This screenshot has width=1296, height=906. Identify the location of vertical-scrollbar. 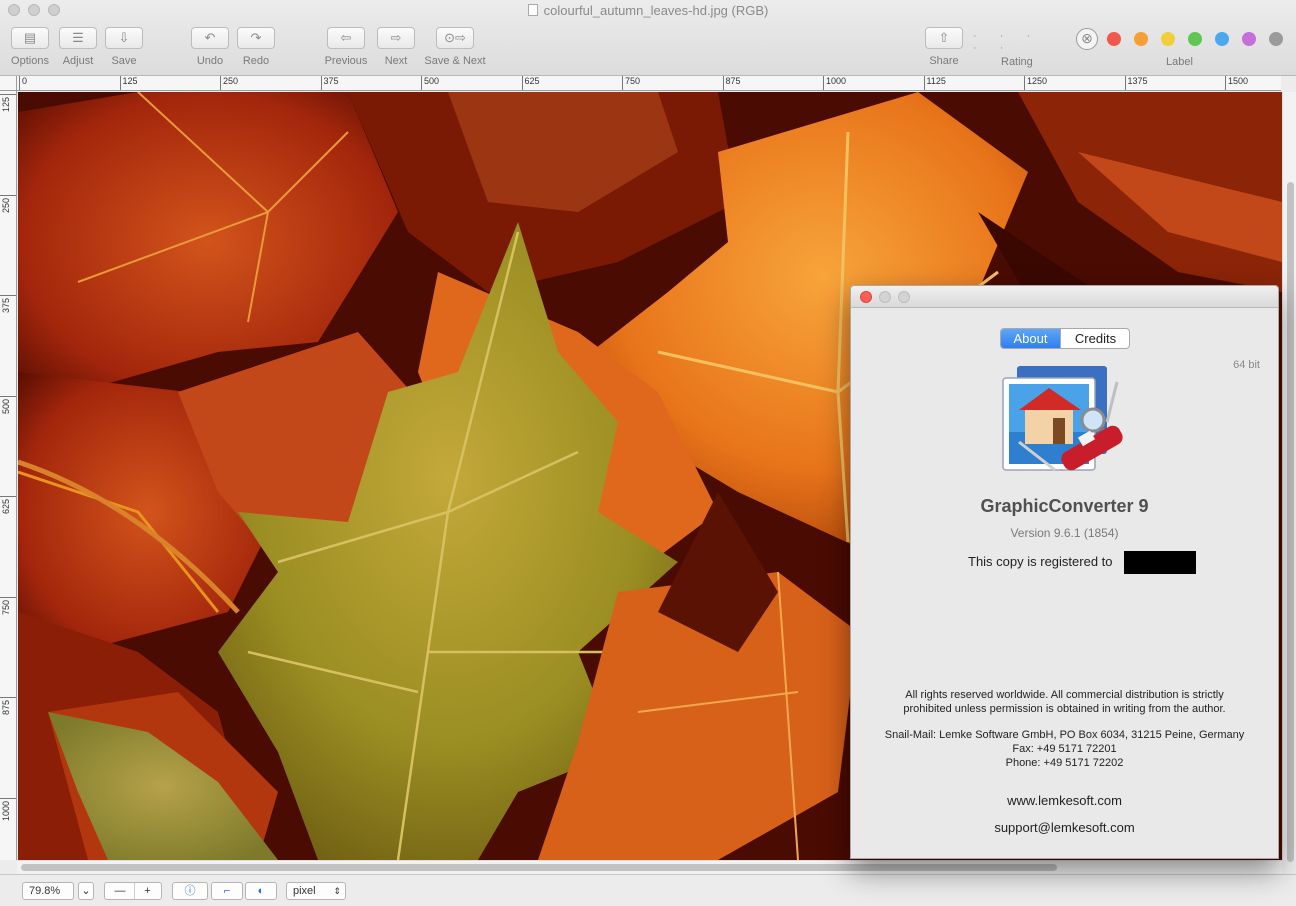
(1289, 477).